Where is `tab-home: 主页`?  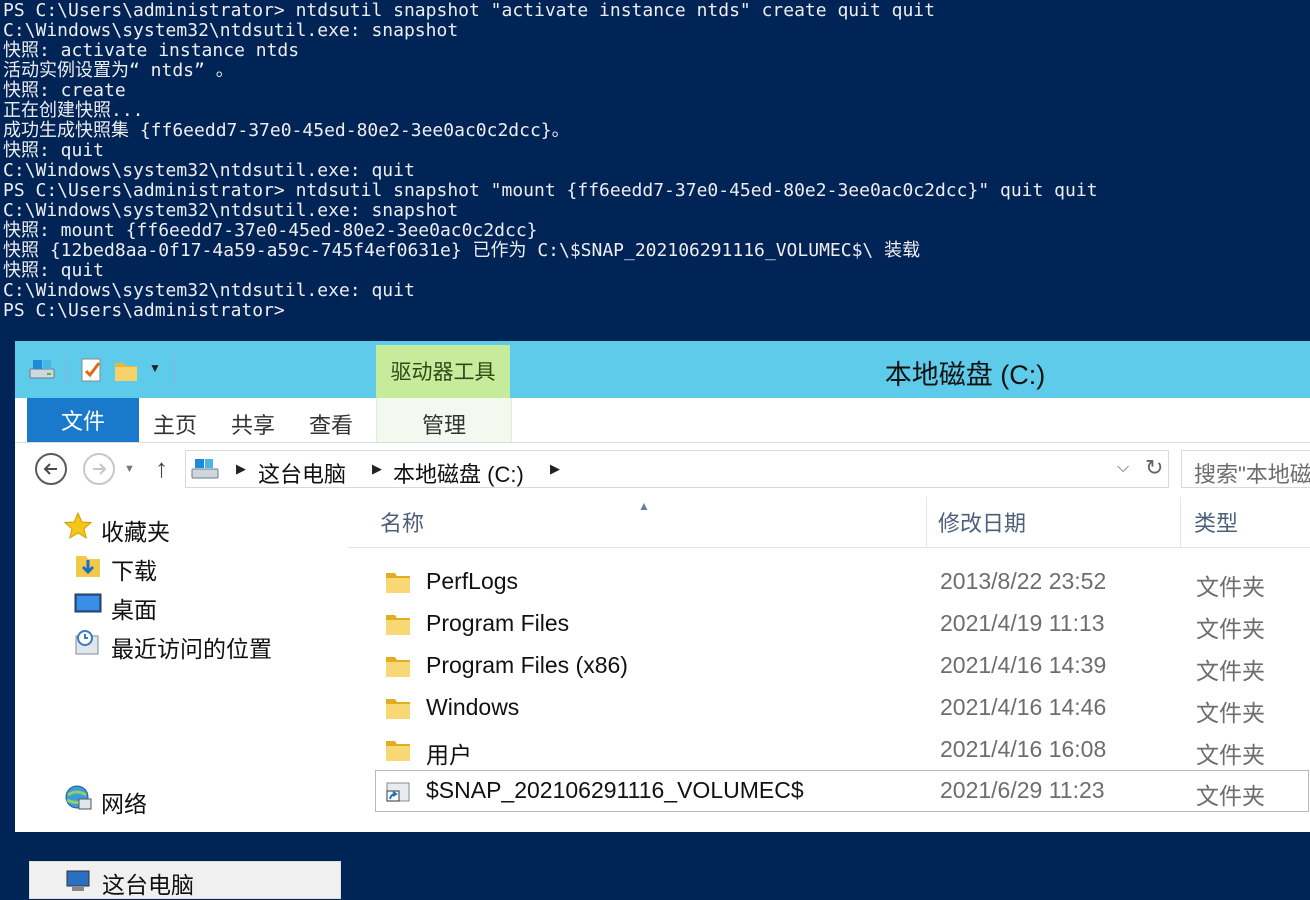
tab-home: 主页 is located at coordinates (175, 420).